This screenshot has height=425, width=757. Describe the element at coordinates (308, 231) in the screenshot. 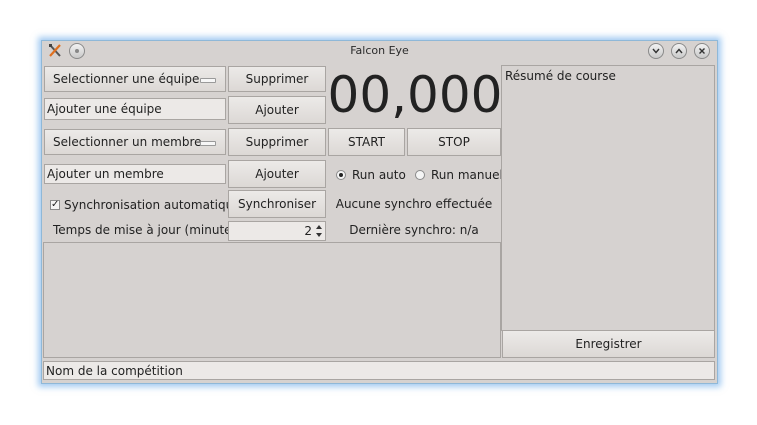

I see `interval-value: 2` at that location.